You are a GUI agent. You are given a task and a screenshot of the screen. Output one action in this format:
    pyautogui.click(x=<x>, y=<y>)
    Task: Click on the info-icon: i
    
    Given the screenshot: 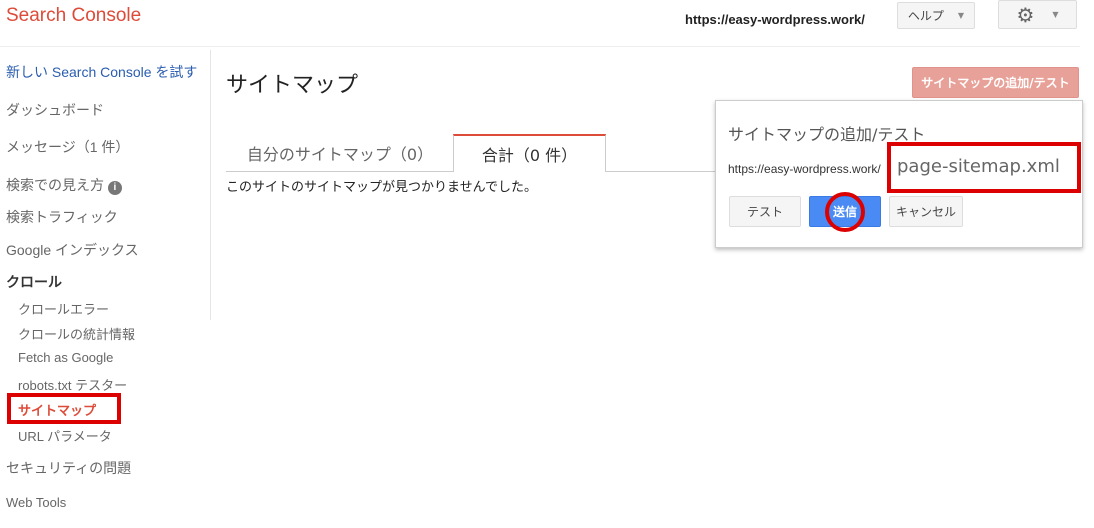 What is the action you would take?
    pyautogui.click(x=114, y=188)
    